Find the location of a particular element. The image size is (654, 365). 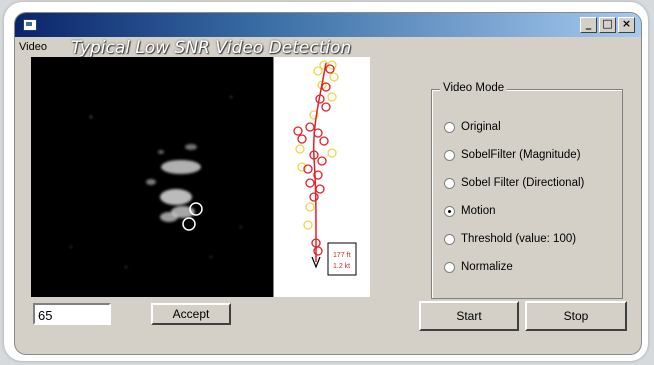

radio-normalize: Normalize is located at coordinates (478, 267).